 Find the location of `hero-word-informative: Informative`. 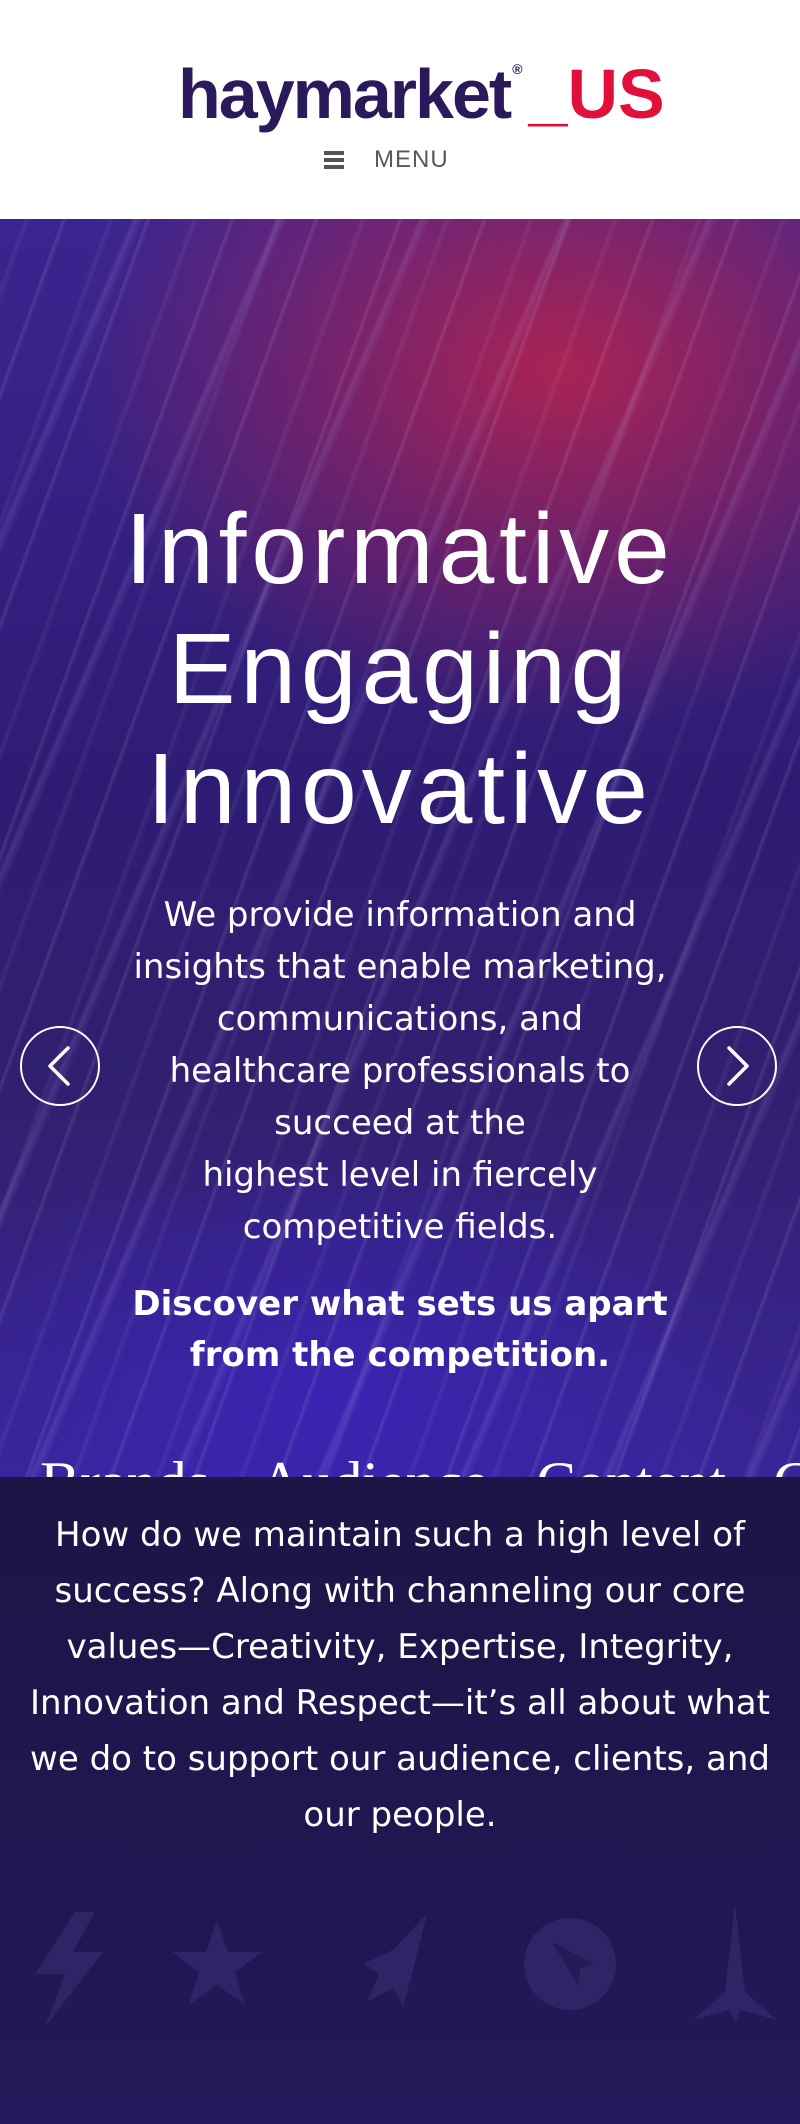

hero-word-informative: Informative is located at coordinates (400, 549).